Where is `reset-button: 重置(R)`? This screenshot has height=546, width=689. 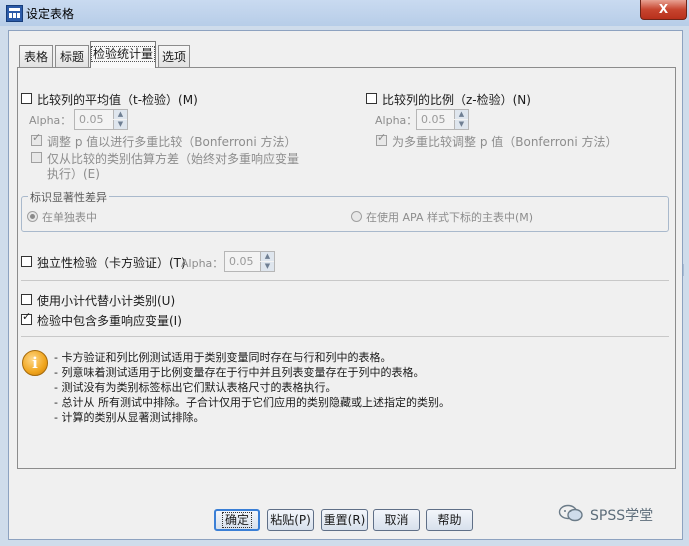 reset-button: 重置(R) is located at coordinates (344, 520).